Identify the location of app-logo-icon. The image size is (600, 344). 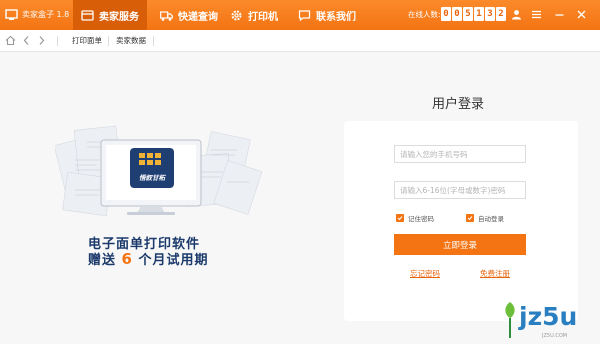
(11, 14).